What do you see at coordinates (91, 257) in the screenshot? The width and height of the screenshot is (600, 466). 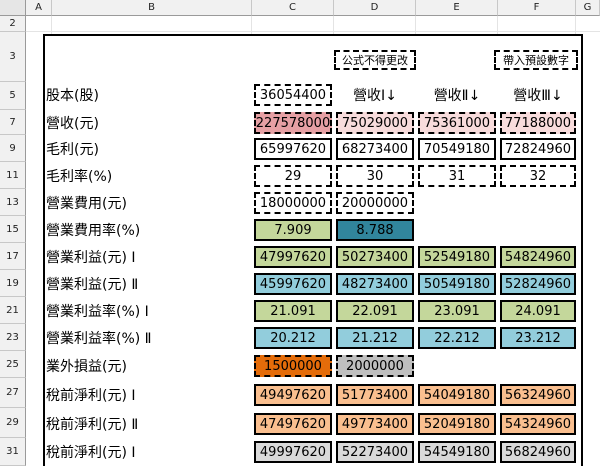 I see `label-operating-income-1: 營業利益(元) Ⅰ` at bounding box center [91, 257].